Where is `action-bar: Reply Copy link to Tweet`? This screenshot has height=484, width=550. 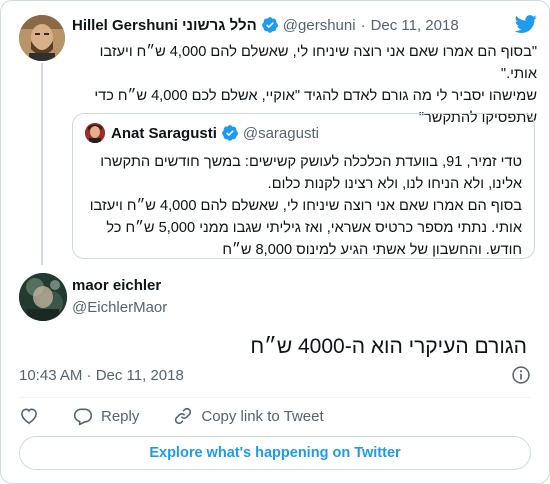
action-bar: Reply Copy link to Tweet is located at coordinates (171, 416).